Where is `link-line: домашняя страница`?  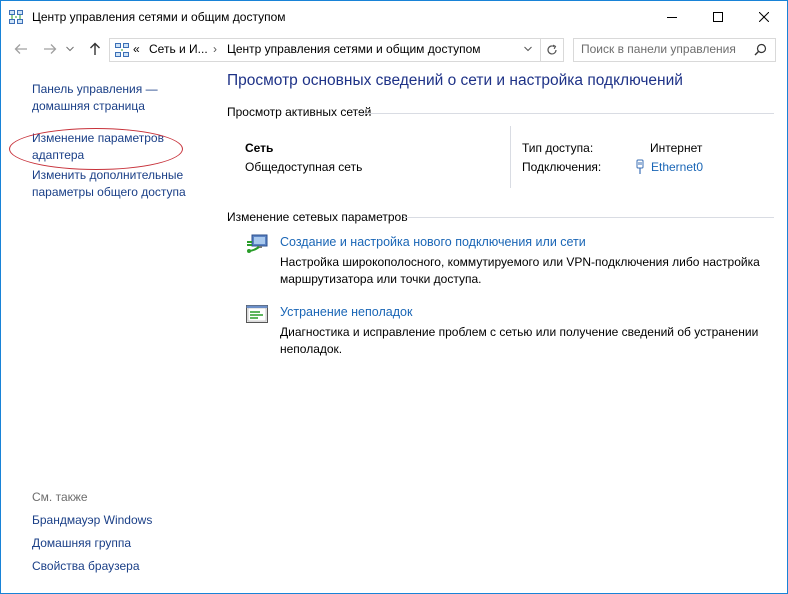 link-line: домашняя страница is located at coordinates (88, 106).